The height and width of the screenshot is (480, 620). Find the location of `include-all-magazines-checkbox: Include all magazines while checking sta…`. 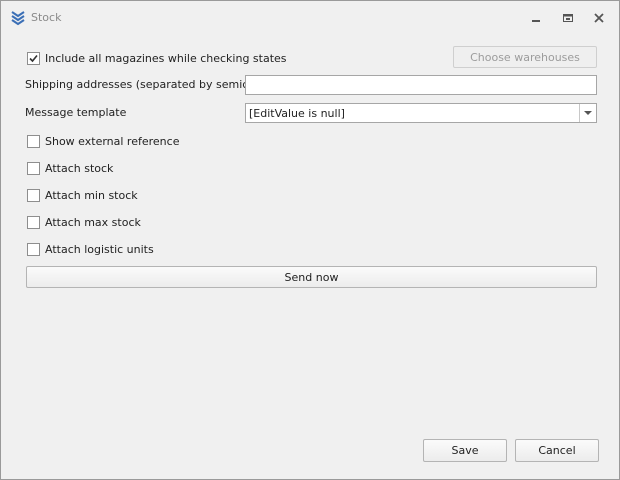

include-all-magazines-checkbox: Include all magazines while checking sta… is located at coordinates (157, 58).